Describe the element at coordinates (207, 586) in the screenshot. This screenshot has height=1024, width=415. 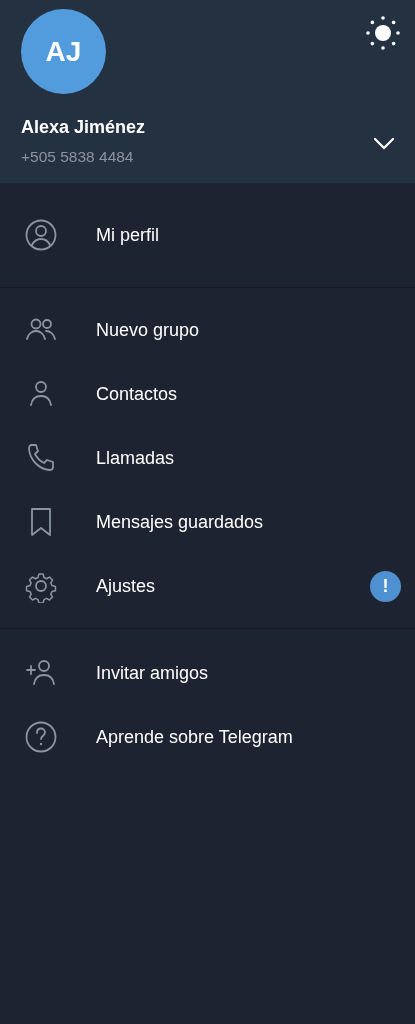
I see `menu-item: Ajustes !` at that location.